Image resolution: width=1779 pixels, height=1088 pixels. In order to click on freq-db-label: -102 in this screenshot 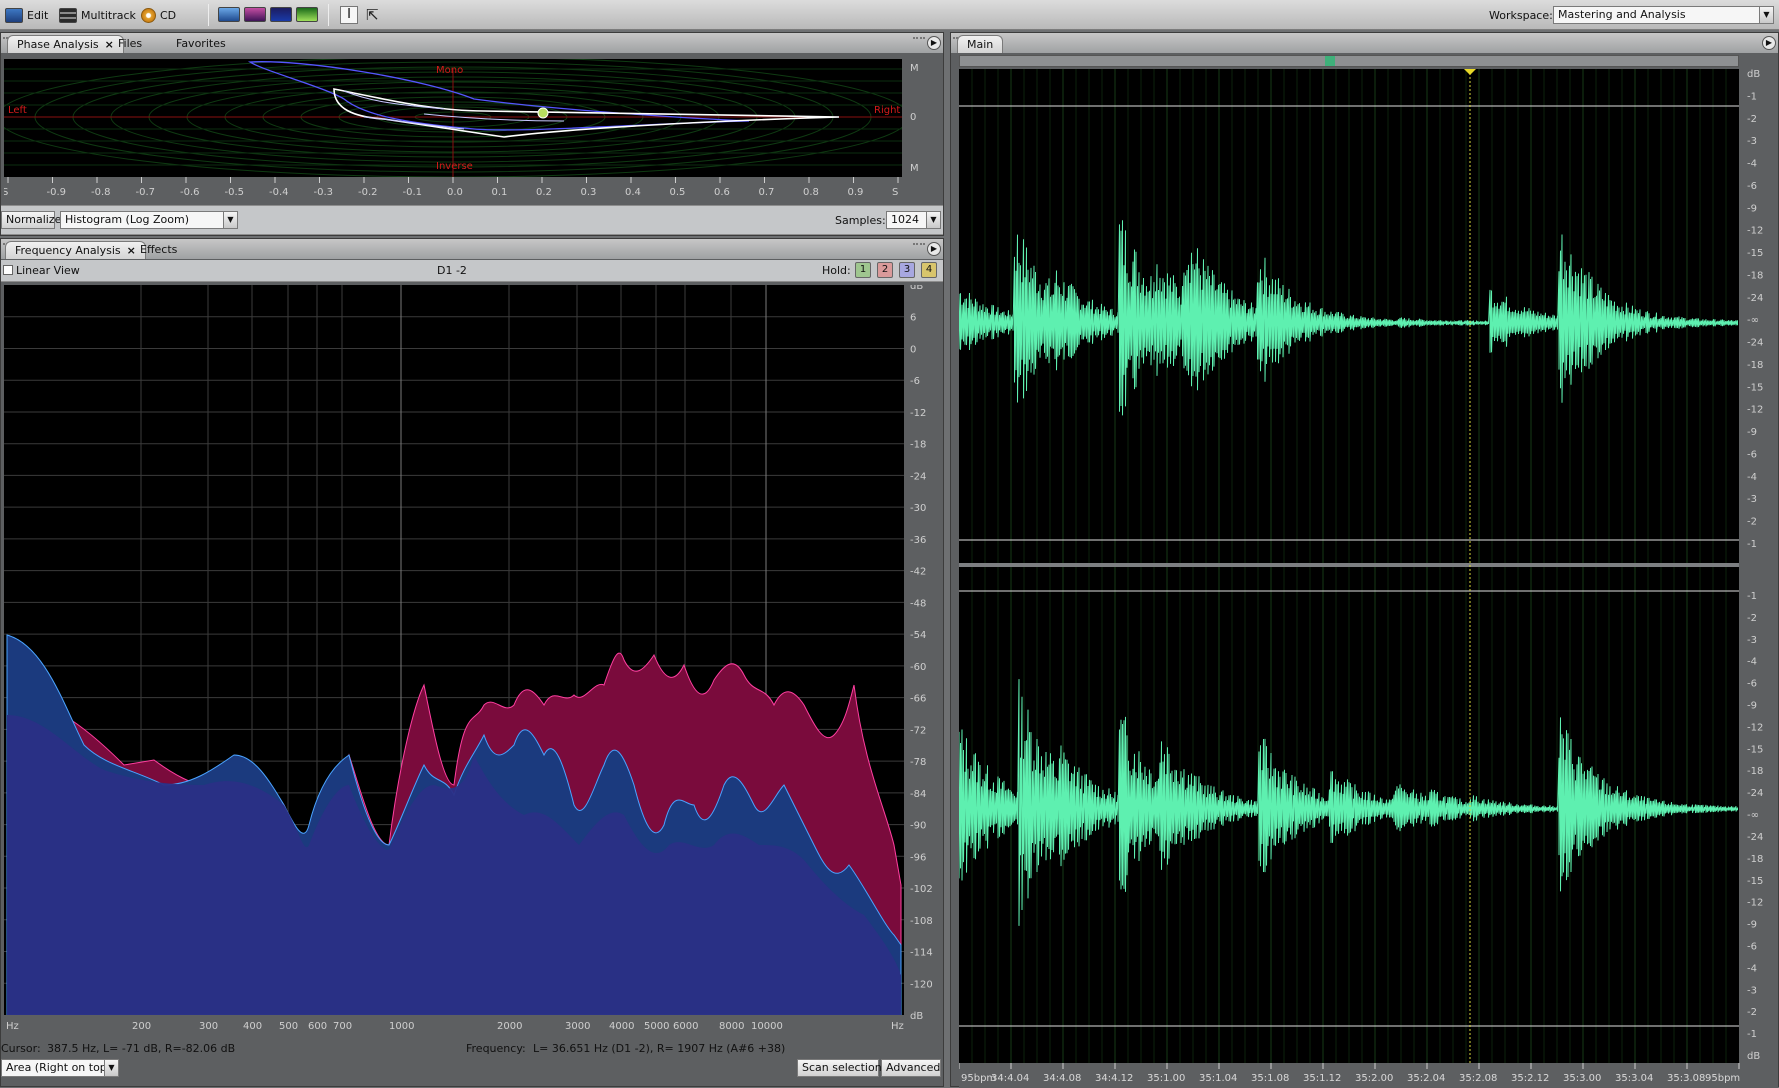, I will do `click(921, 889)`.